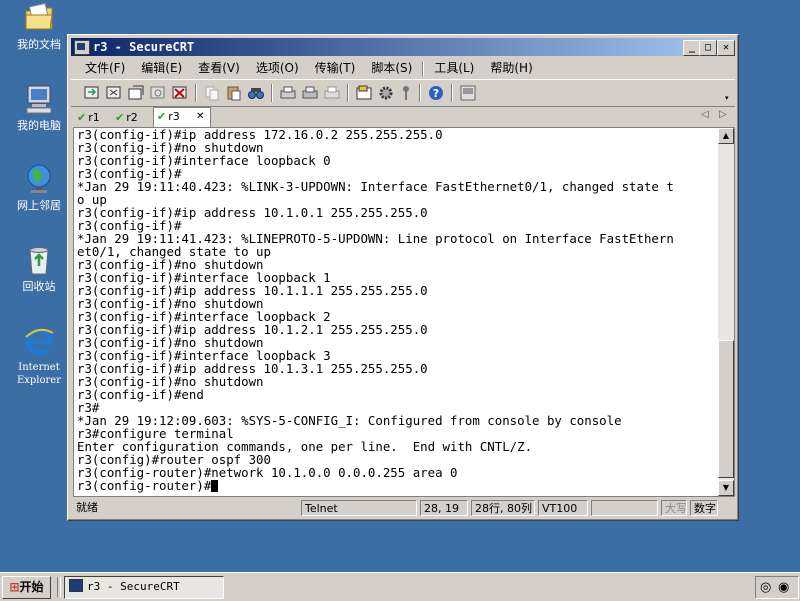 This screenshot has width=800, height=601. I want to click on computer-icon, so click(39, 99).